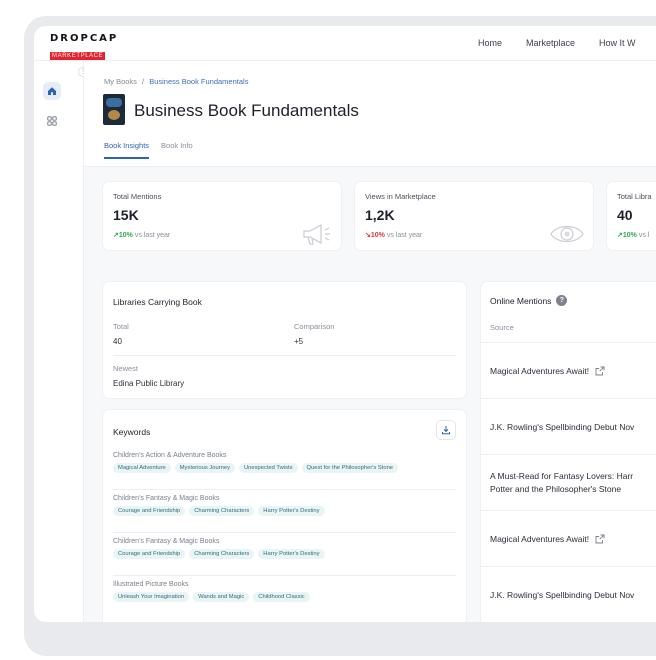 The height and width of the screenshot is (660, 656). I want to click on stat-card-total-libraries: Total Libra 40 ↗10% vs l, so click(631, 216).